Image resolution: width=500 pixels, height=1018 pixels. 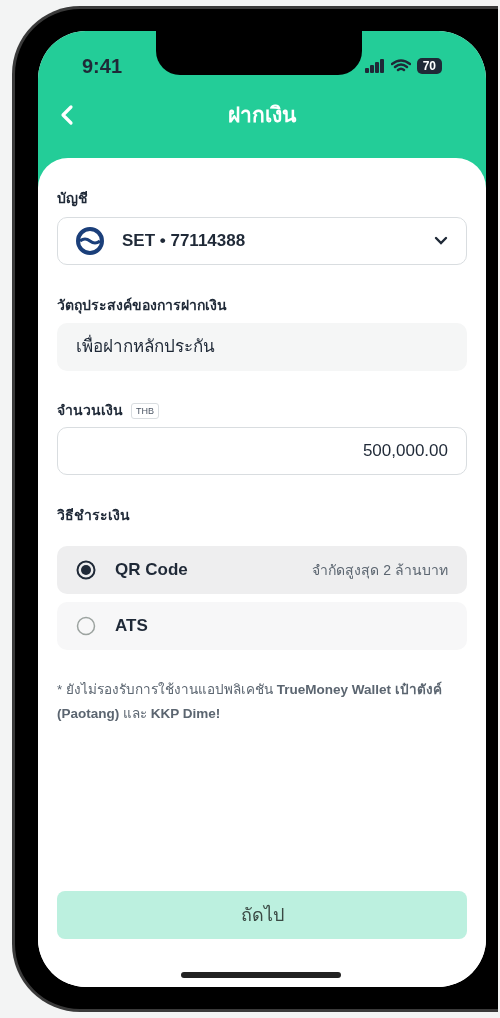 What do you see at coordinates (262, 570) in the screenshot?
I see `payment-option: QR Code จำกัดสูงสุด 2 ล้านบาท` at bounding box center [262, 570].